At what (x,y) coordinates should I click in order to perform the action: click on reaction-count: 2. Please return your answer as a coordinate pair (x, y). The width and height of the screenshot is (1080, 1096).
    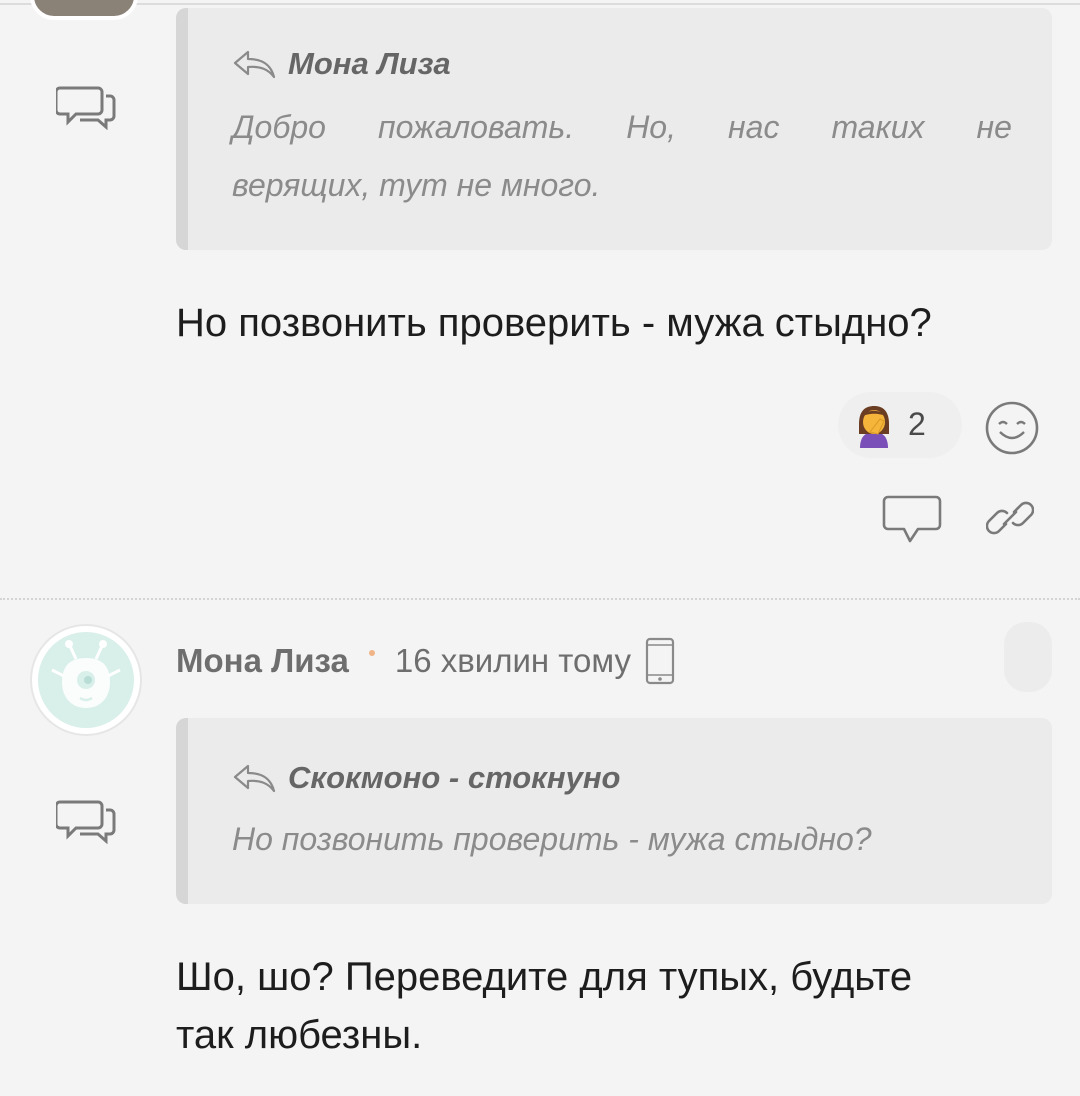
    Looking at the image, I should click on (917, 424).